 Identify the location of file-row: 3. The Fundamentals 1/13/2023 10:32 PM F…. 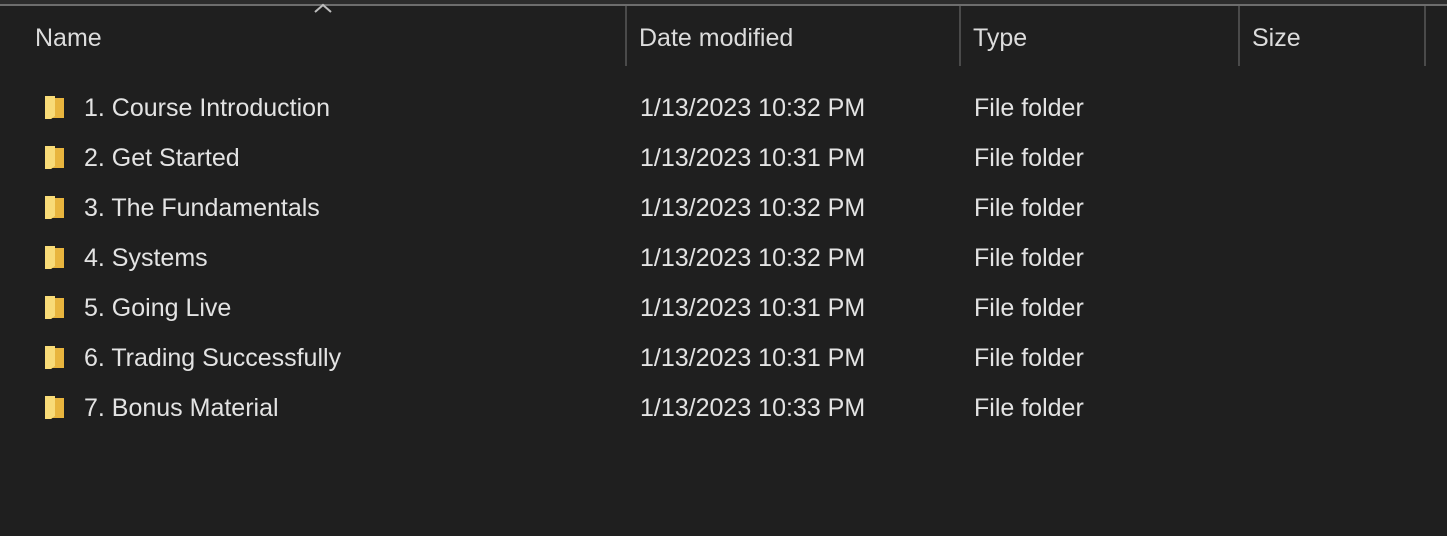
(723, 208).